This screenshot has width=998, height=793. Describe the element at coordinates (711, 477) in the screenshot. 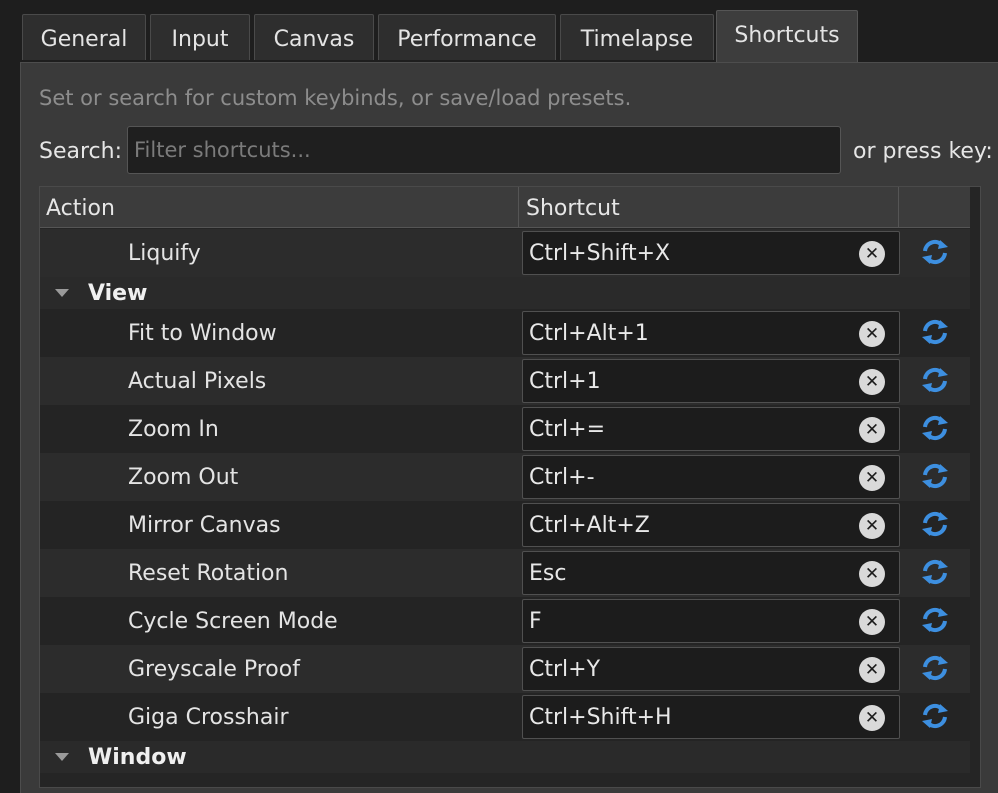

I see `shortcut-field: Ctrl+- ✕` at that location.